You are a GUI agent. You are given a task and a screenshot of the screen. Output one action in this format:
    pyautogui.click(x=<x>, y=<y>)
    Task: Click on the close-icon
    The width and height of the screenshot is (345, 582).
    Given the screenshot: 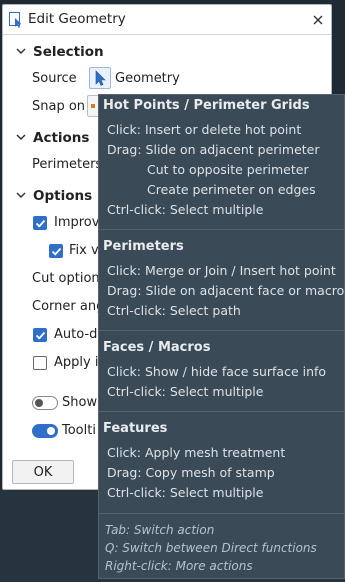 What is the action you would take?
    pyautogui.click(x=318, y=20)
    